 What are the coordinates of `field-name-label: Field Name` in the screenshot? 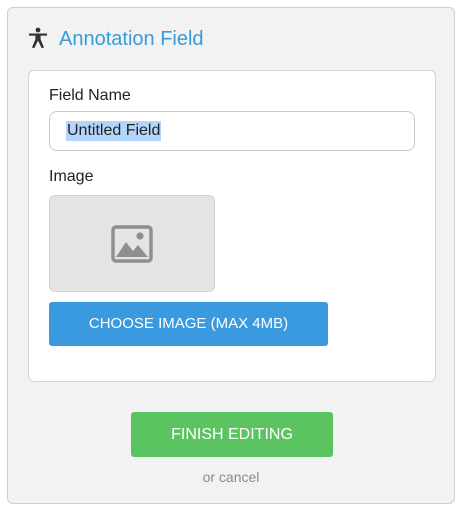 It's located at (90, 95).